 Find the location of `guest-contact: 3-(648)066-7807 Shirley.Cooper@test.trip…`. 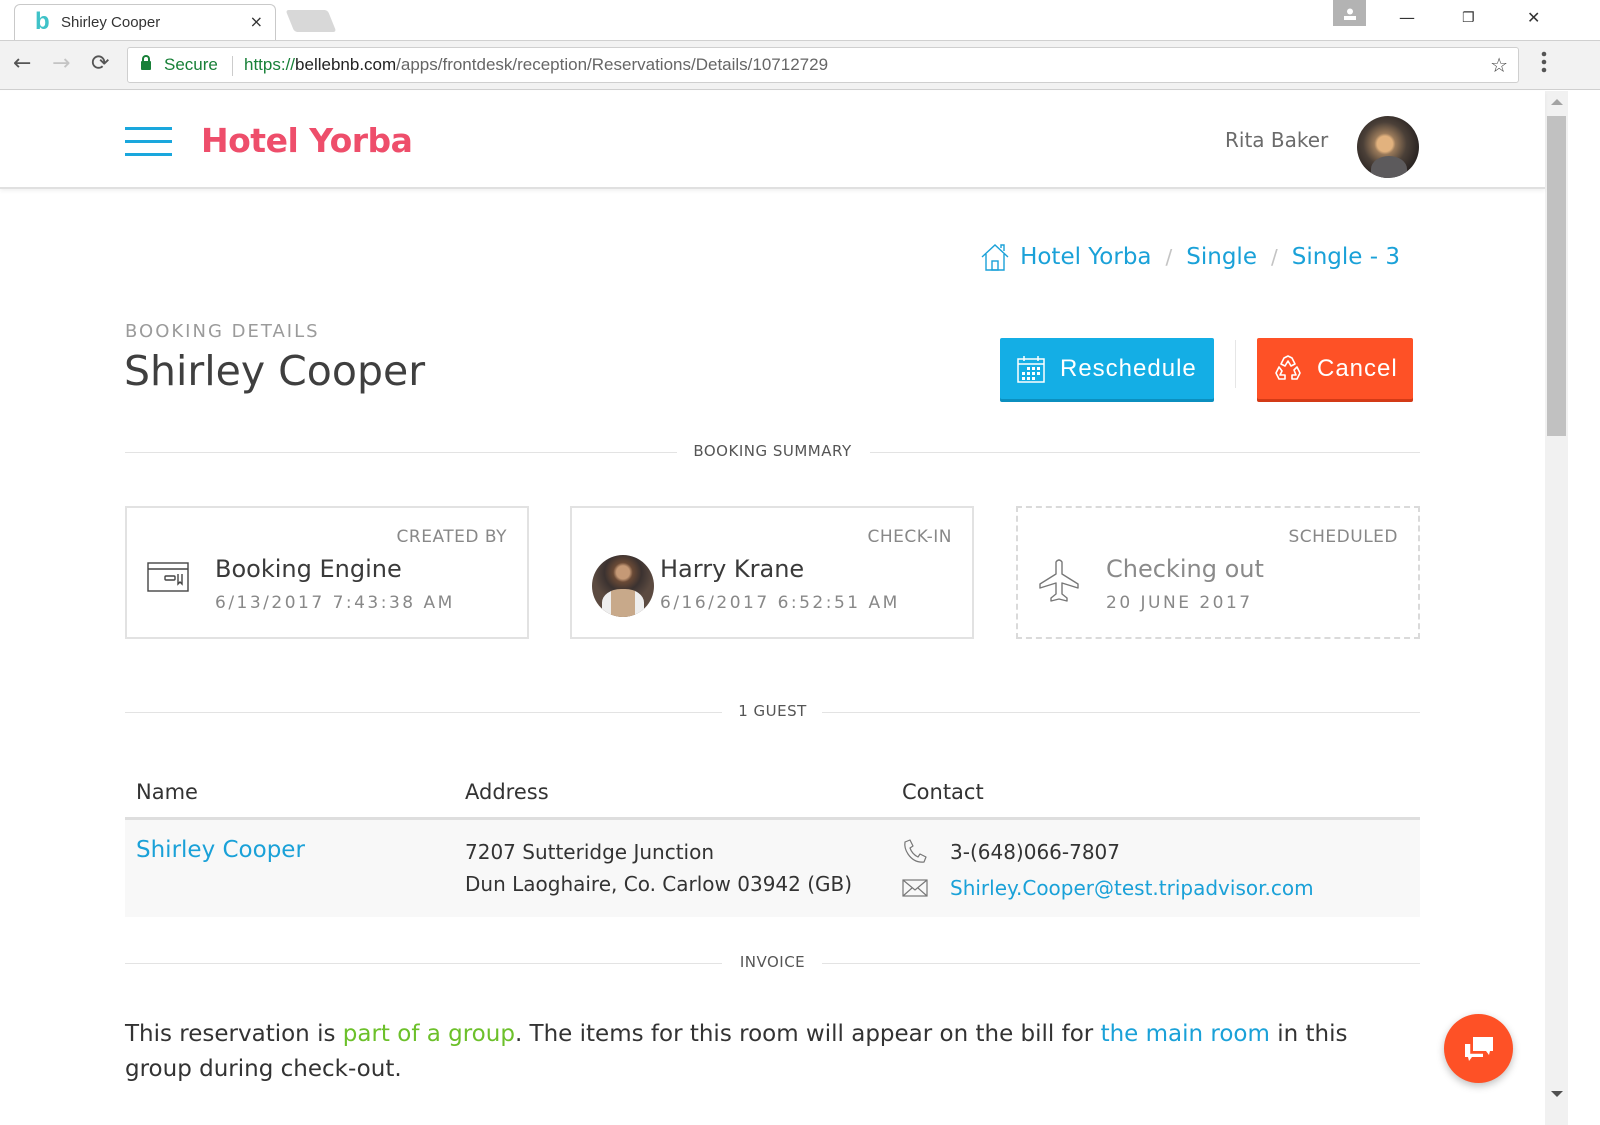

guest-contact: 3-(648)066-7807 Shirley.Cooper@test.trip… is located at coordinates (1108, 870).